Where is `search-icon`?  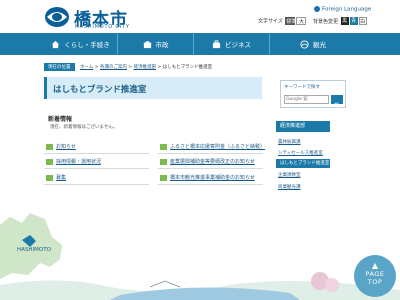
search-icon is located at coordinates (337, 105).